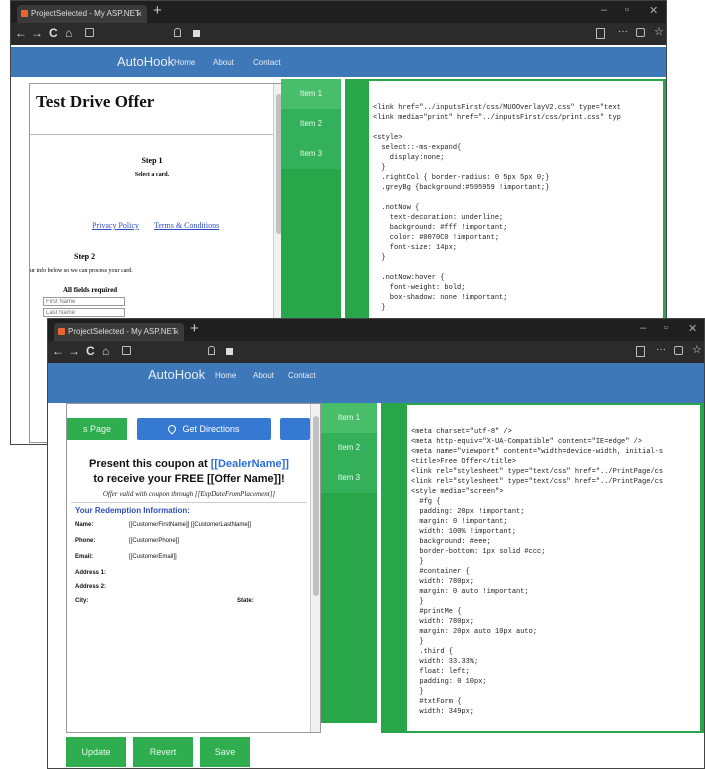 Image resolution: width=705 pixels, height=769 pixels. I want to click on coupon-line2: to receive your FREE [[Offer Name]]!, so click(189, 479).